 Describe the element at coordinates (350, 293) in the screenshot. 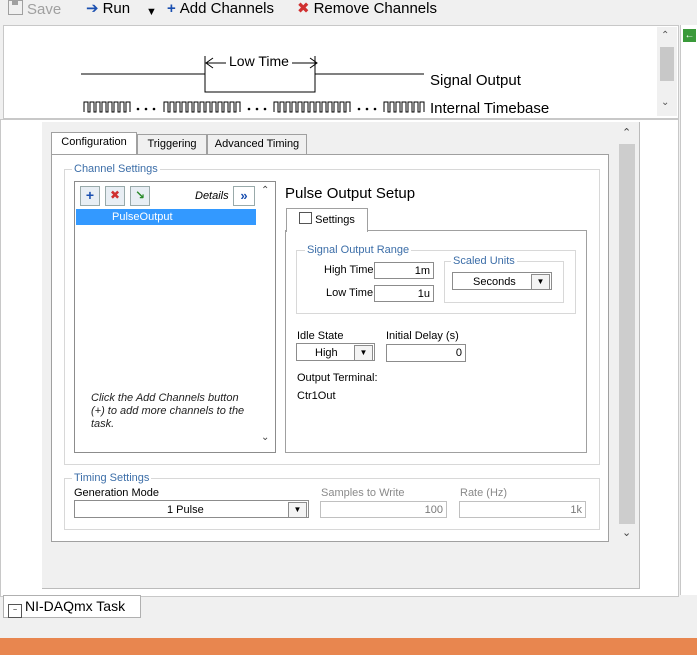

I see `low-time-label: Low Time` at that location.